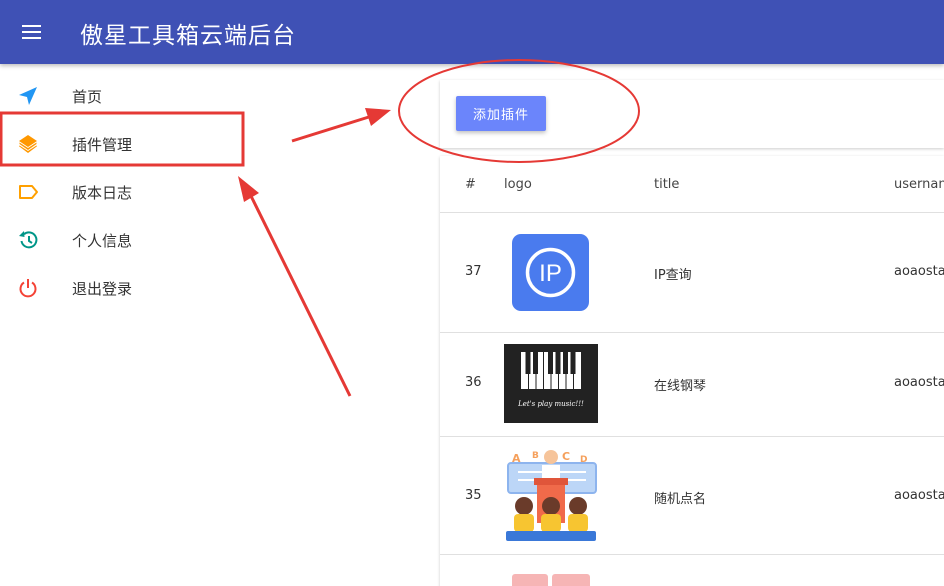 Image resolution: width=944 pixels, height=586 pixels. I want to click on row-title: 随机点名, so click(680, 499).